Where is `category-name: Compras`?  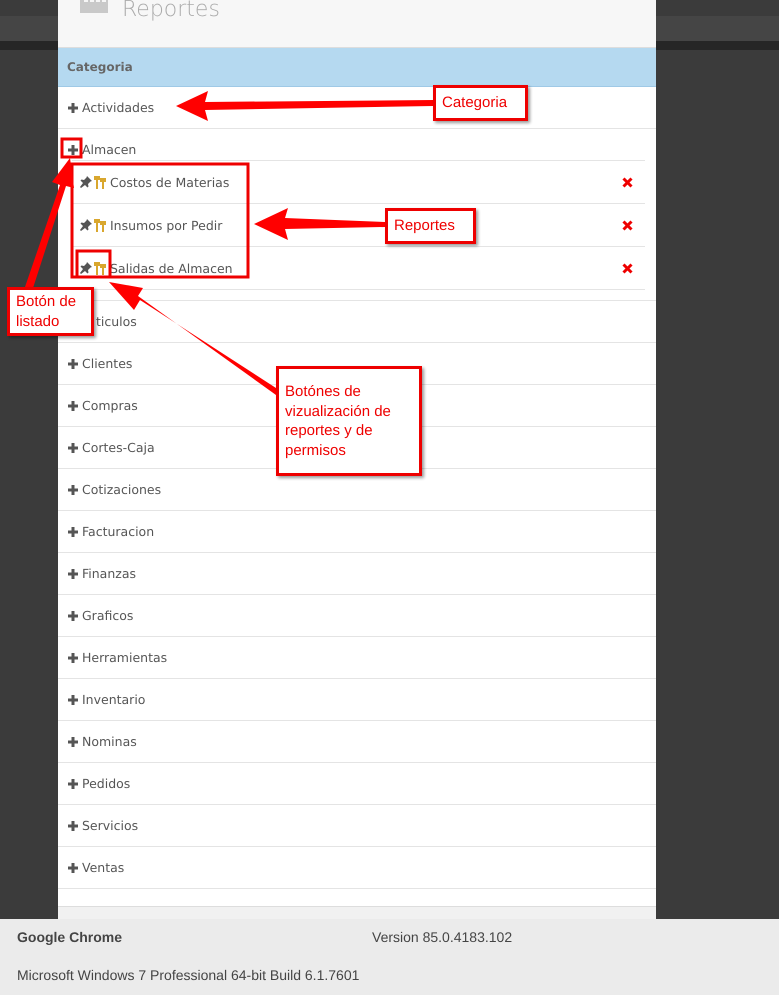 category-name: Compras is located at coordinates (110, 405).